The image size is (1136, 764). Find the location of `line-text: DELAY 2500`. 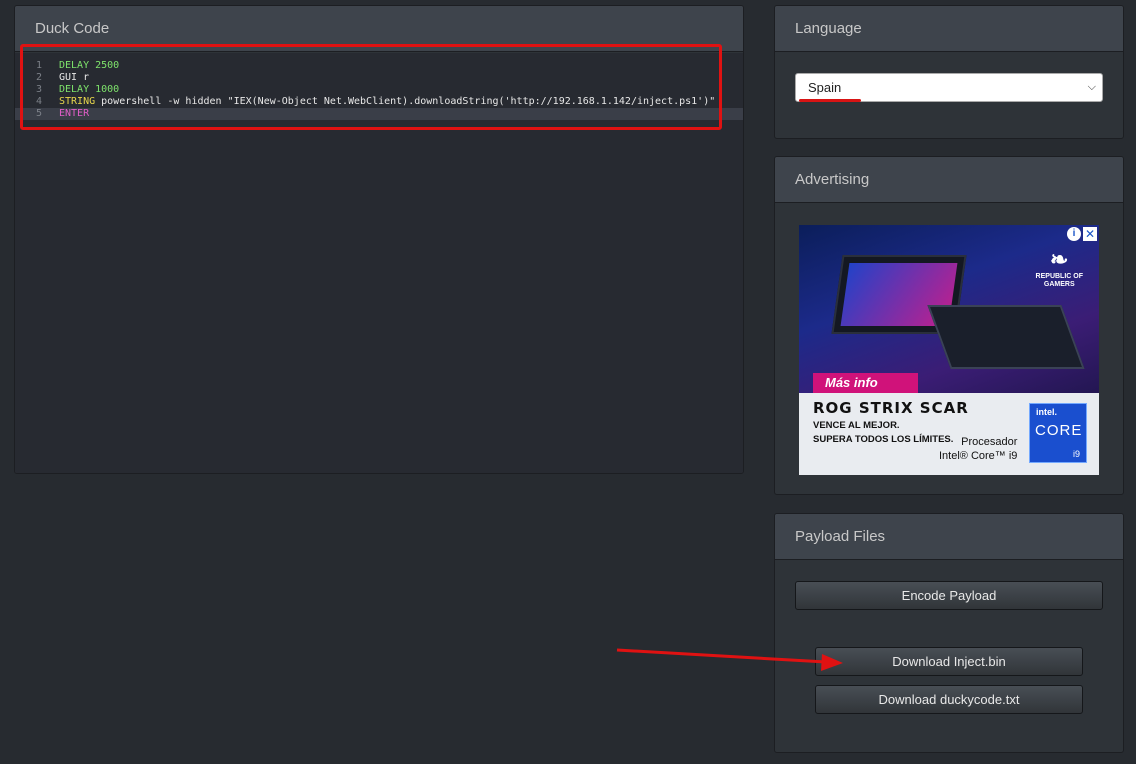

line-text: DELAY 2500 is located at coordinates (89, 66).